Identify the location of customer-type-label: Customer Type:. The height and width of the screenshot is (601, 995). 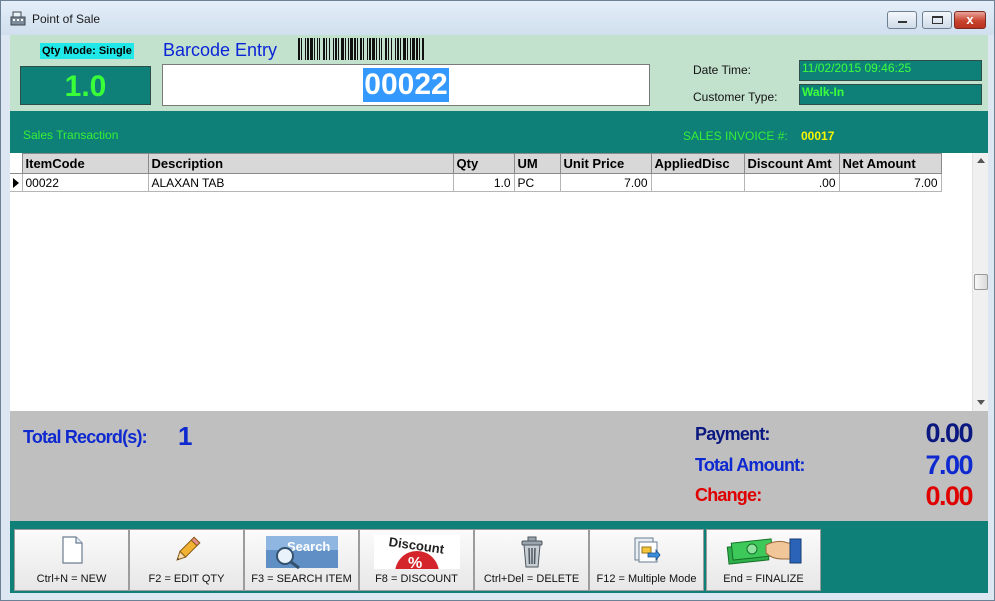
(735, 97).